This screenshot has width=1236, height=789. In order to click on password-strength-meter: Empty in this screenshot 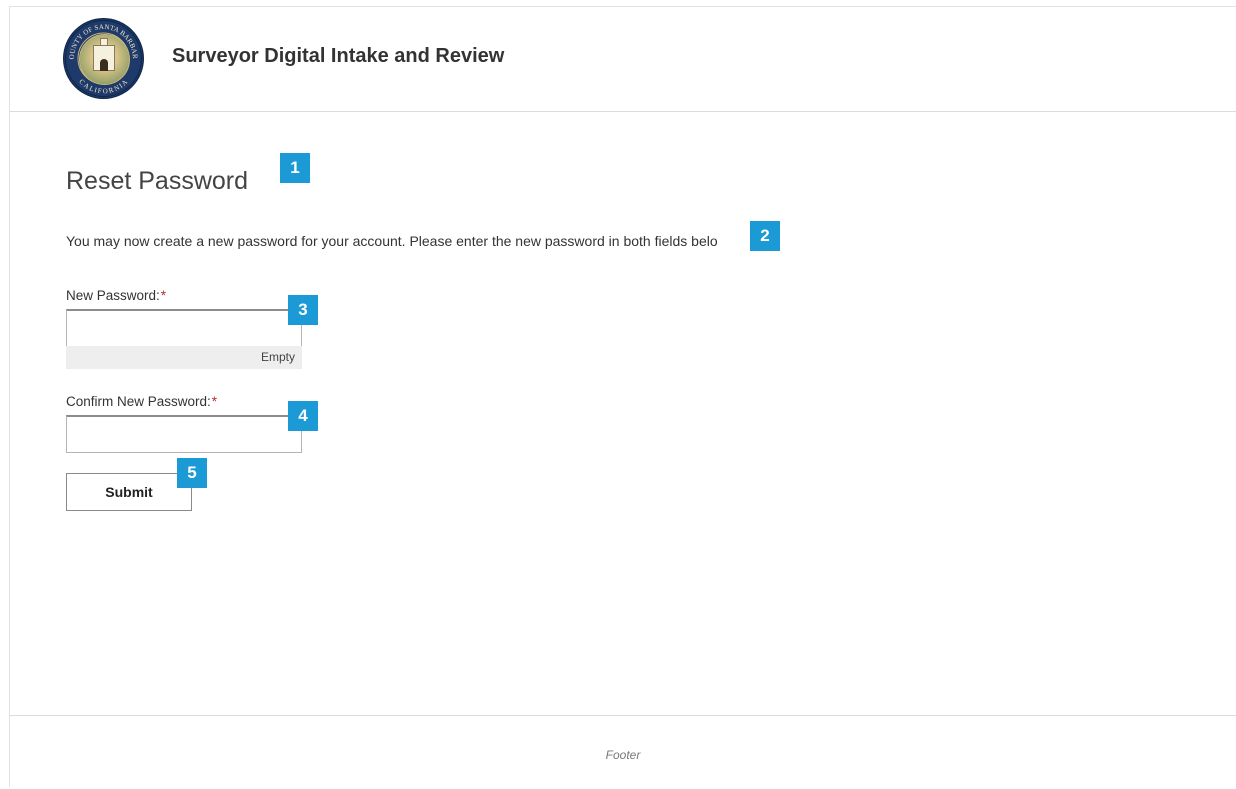, I will do `click(184, 357)`.